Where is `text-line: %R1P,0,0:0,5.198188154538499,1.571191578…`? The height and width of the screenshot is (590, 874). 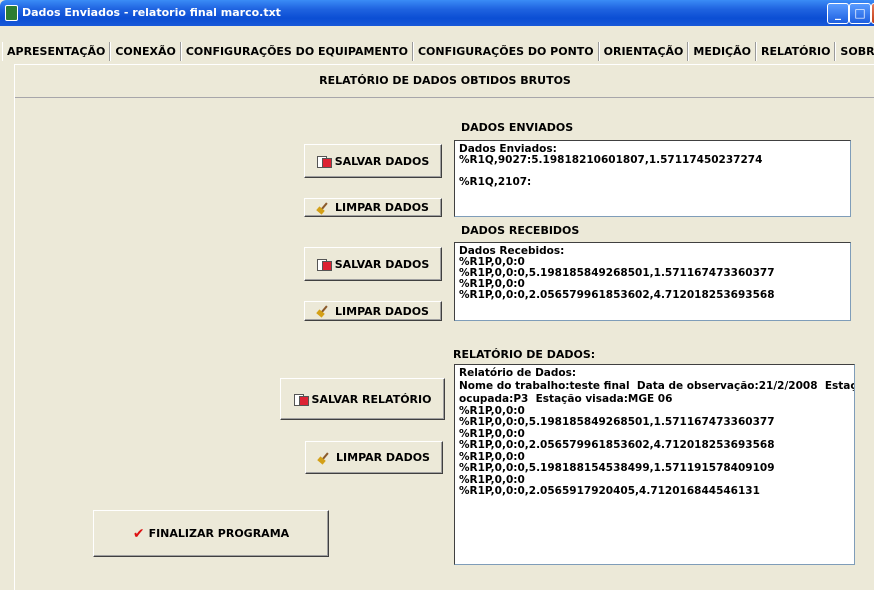 text-line: %R1P,0,0:0,5.198188154538499,1.571191578… is located at coordinates (617, 468).